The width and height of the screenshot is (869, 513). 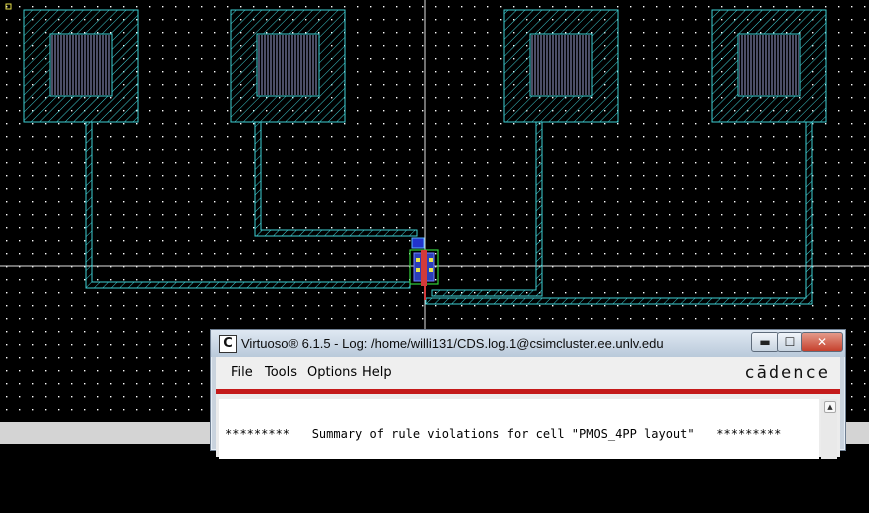 What do you see at coordinates (822, 342) in the screenshot?
I see `close-button: ✕` at bounding box center [822, 342].